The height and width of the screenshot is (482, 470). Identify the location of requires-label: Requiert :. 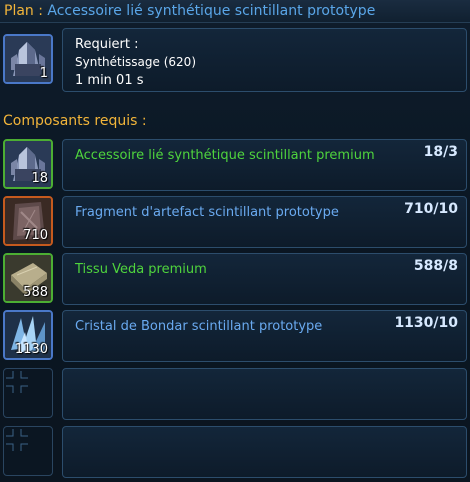
(107, 44).